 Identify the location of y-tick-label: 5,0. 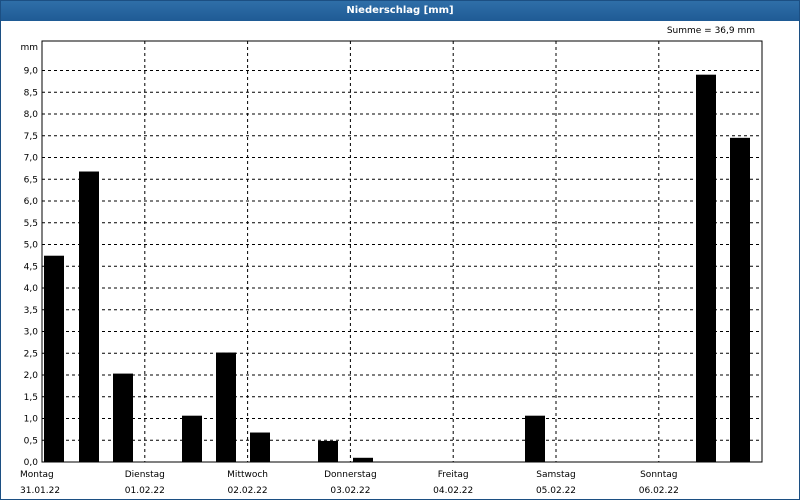
(31, 246).